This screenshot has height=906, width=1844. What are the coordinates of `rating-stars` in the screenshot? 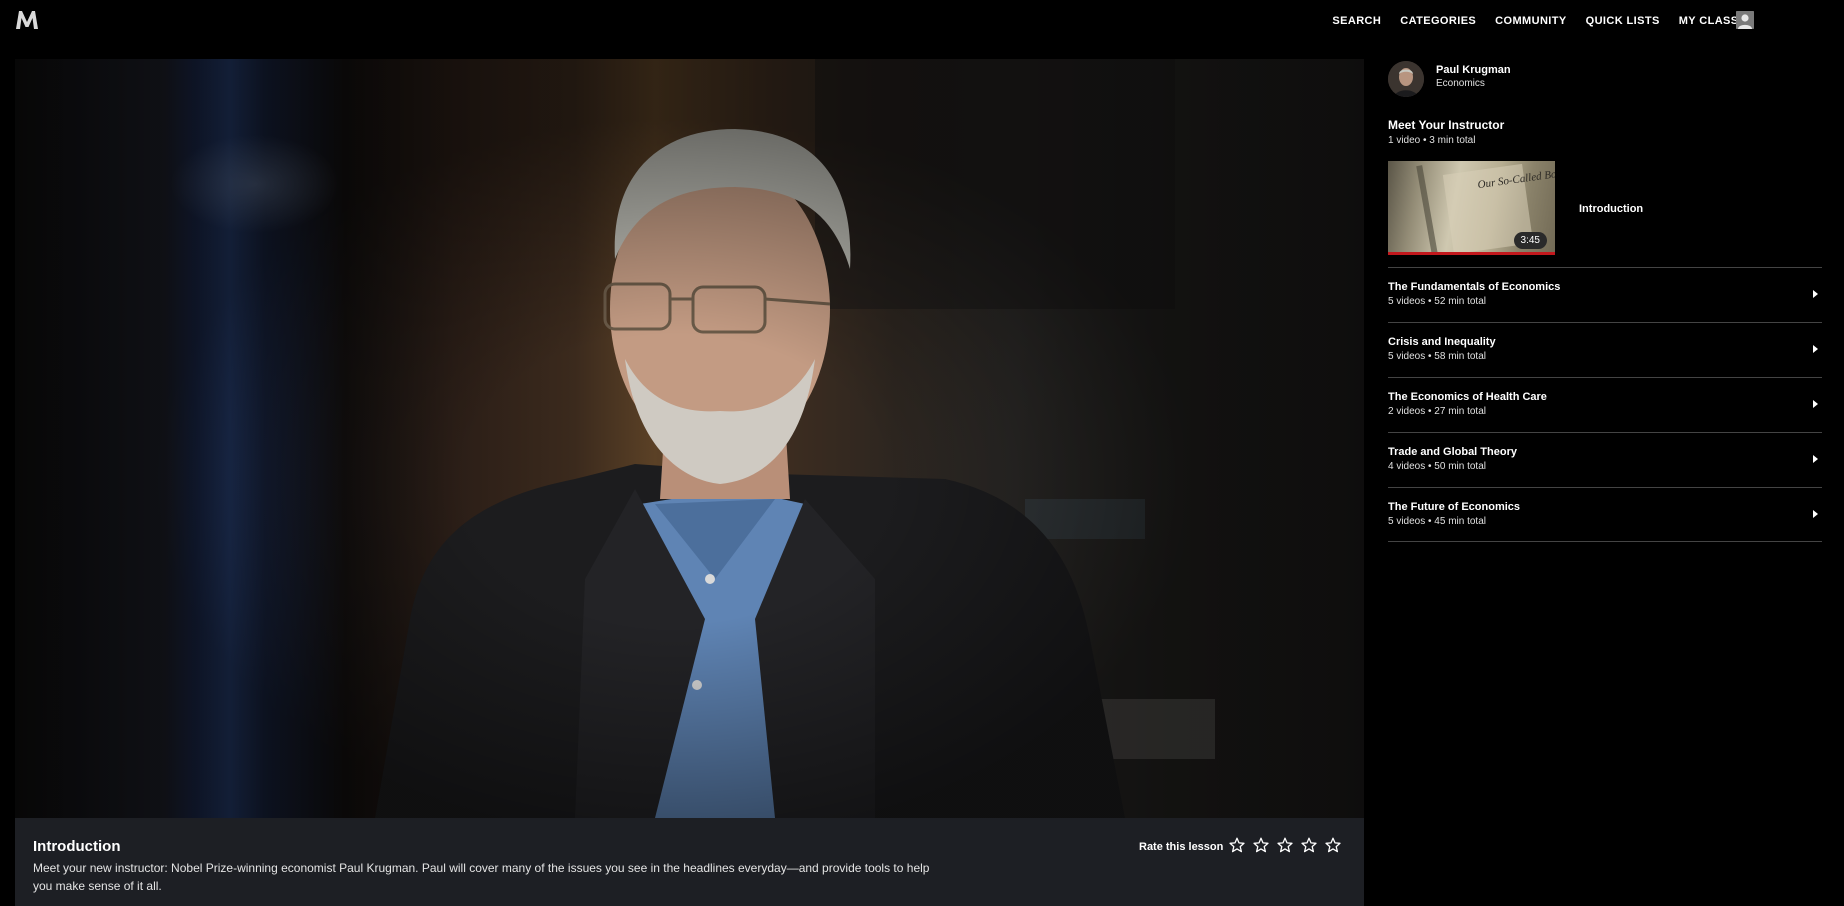 It's located at (1285, 845).